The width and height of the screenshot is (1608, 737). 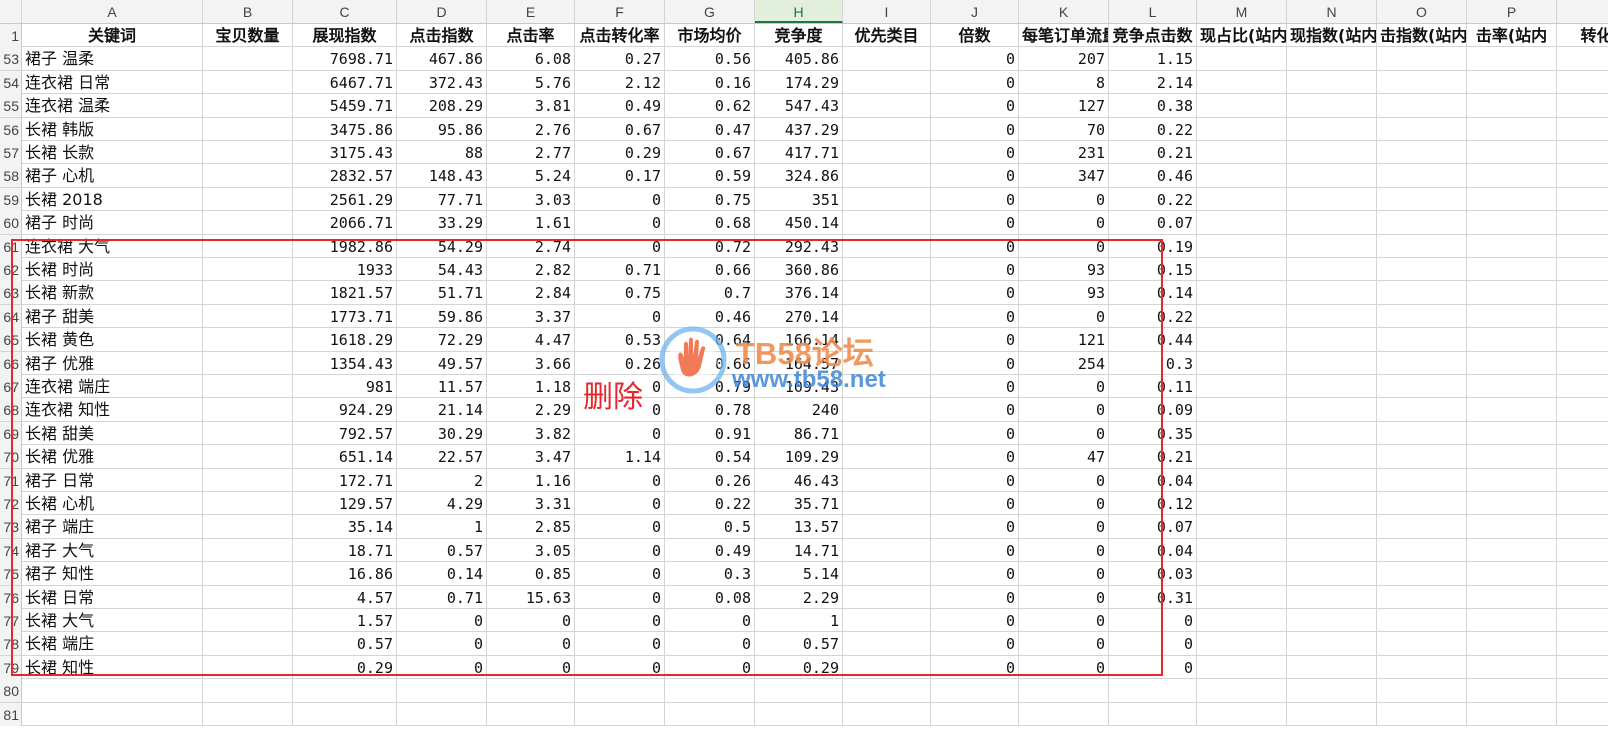 I want to click on data-cell: 0.91, so click(x=710, y=433).